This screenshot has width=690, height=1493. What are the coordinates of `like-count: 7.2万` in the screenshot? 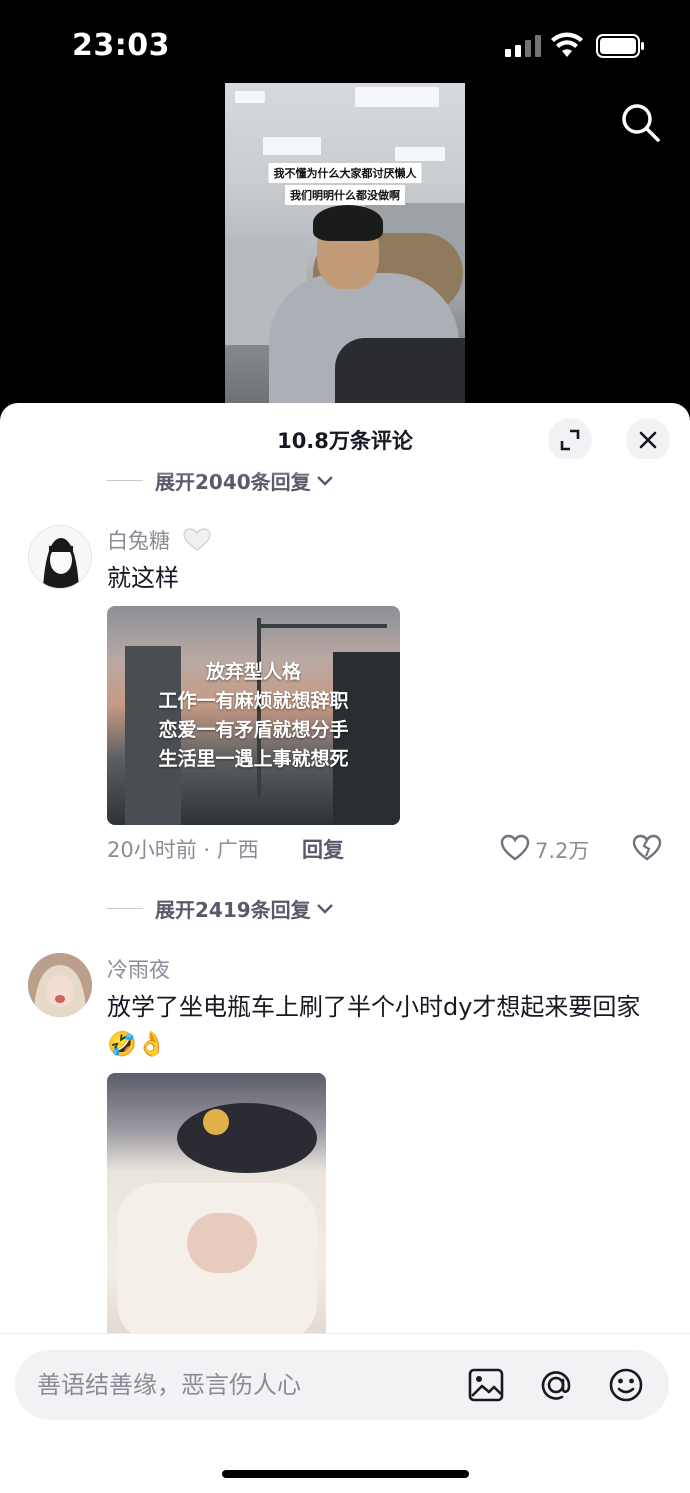 It's located at (562, 851).